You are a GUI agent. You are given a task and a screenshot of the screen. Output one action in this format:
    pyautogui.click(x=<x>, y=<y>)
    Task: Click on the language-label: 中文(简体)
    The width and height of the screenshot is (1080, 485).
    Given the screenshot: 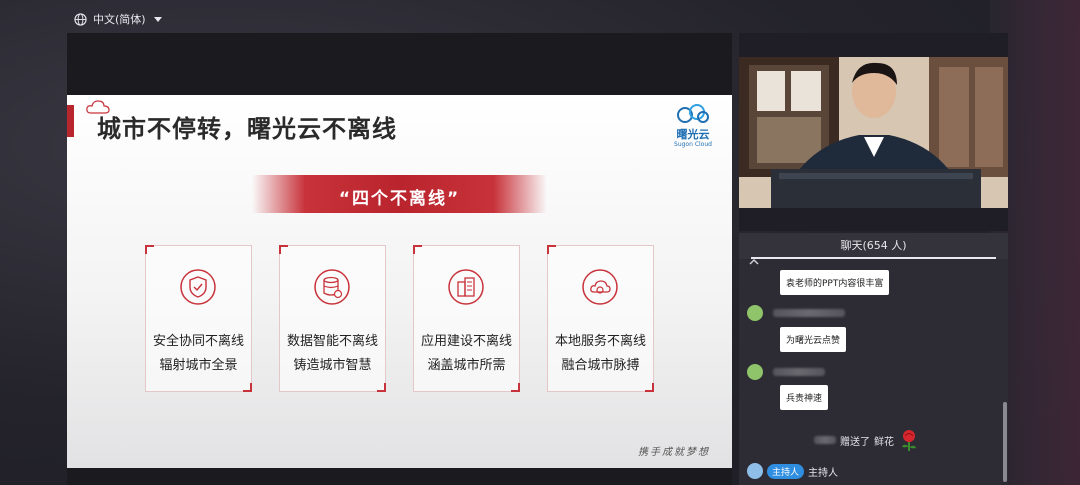 What is the action you would take?
    pyautogui.click(x=119, y=19)
    